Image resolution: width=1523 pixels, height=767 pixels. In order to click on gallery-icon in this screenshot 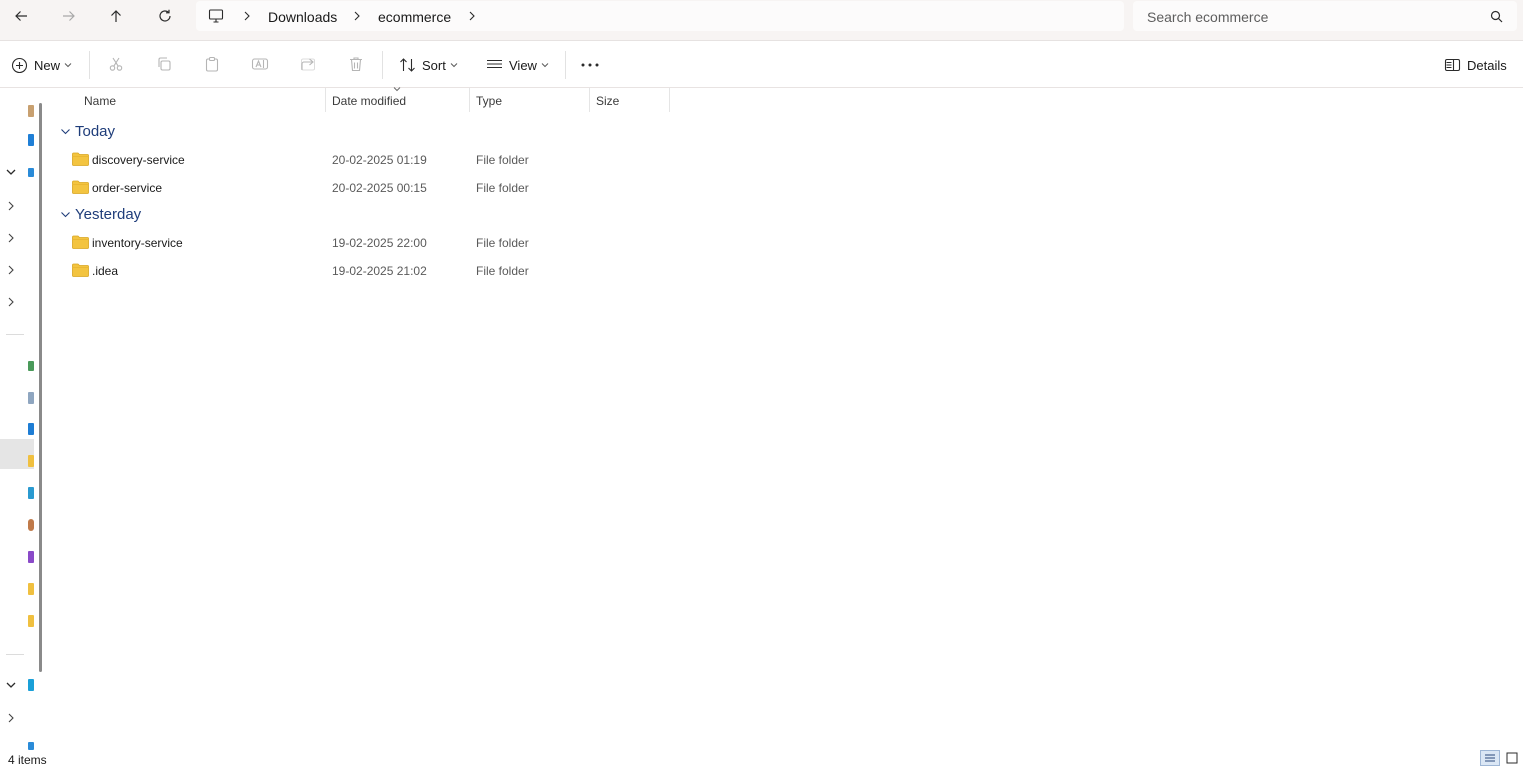, I will do `click(31, 140)`.